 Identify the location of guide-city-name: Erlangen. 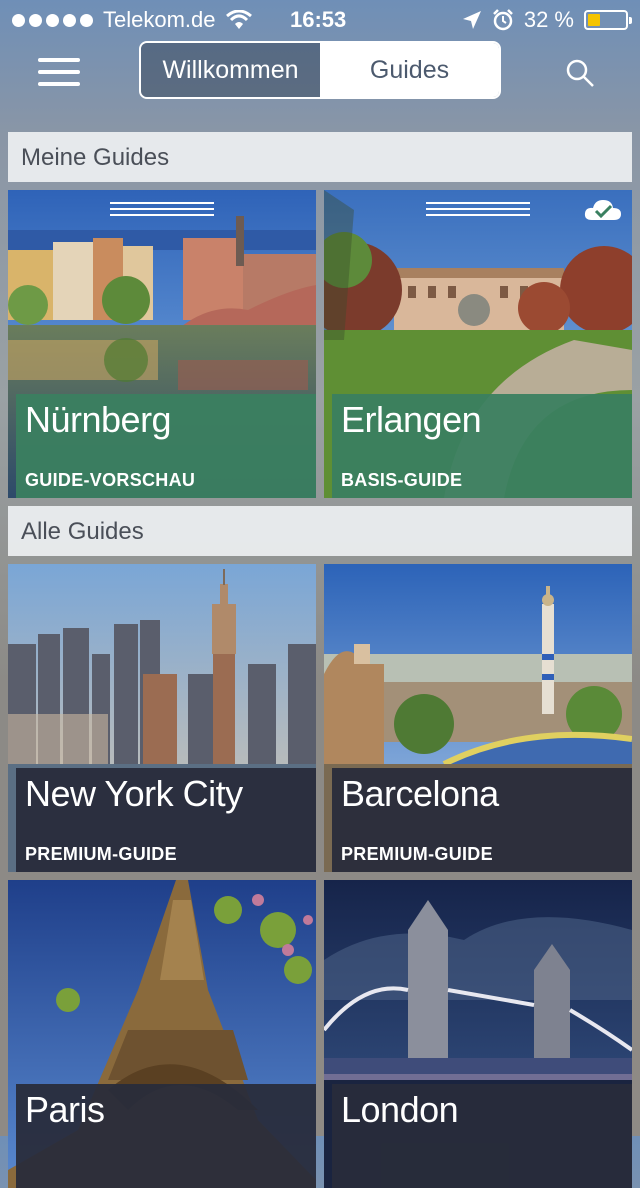
(411, 419).